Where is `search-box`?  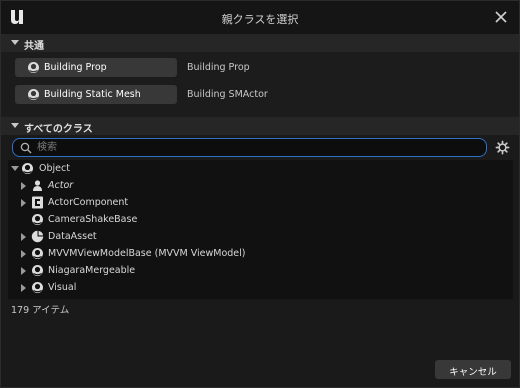
search-box is located at coordinates (249, 147).